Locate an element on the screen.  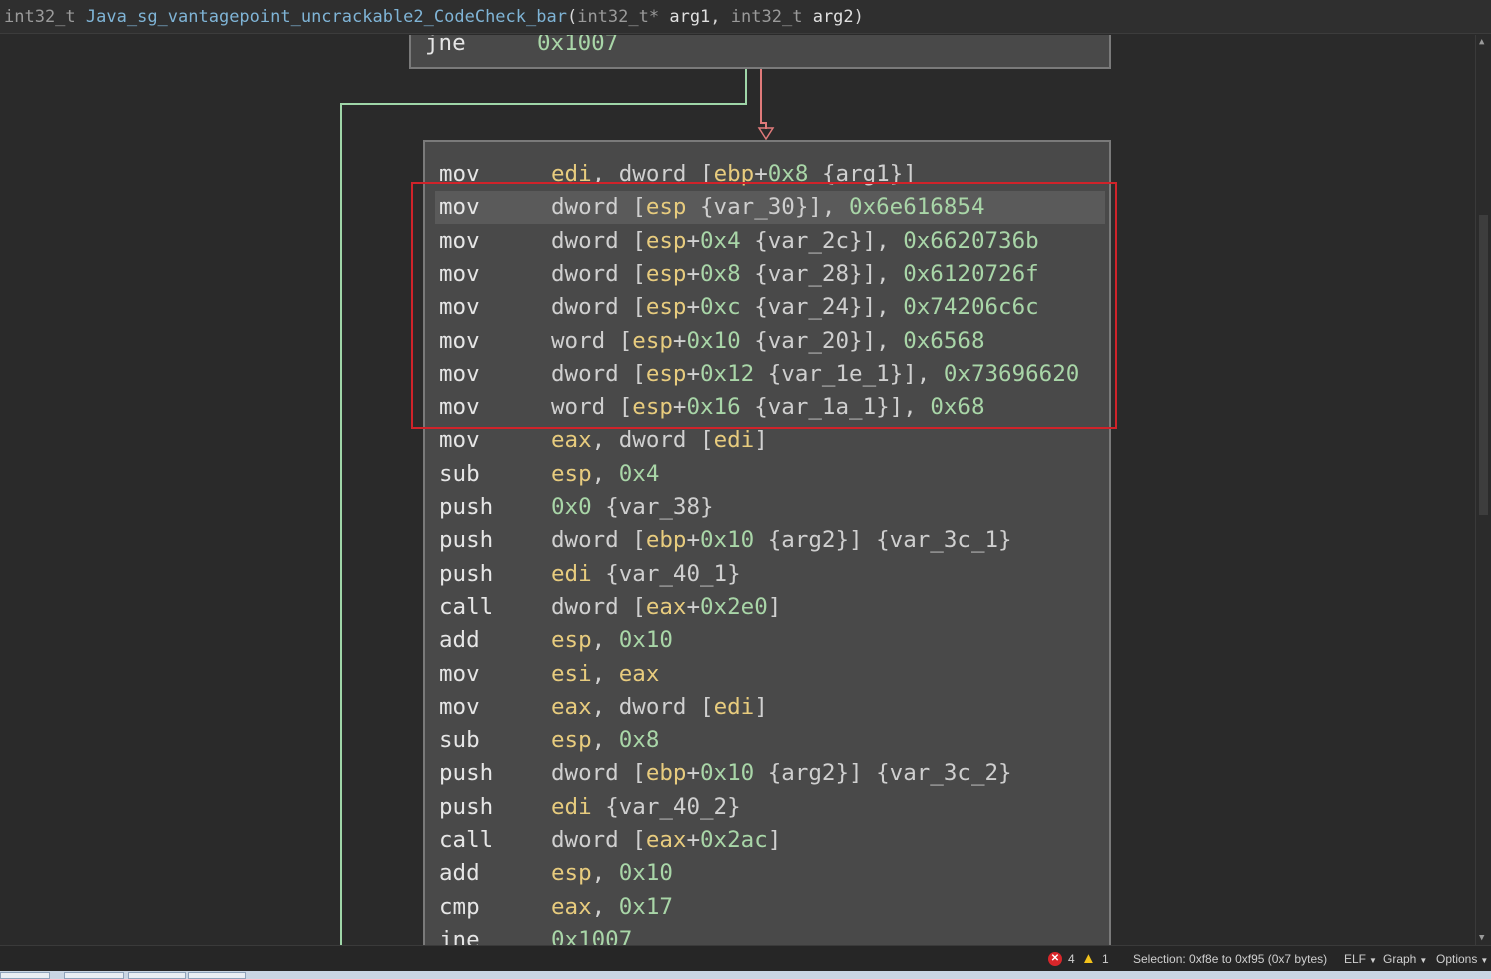
scroll-down-arrow-icon: ▼ is located at coordinates (1481, 938).